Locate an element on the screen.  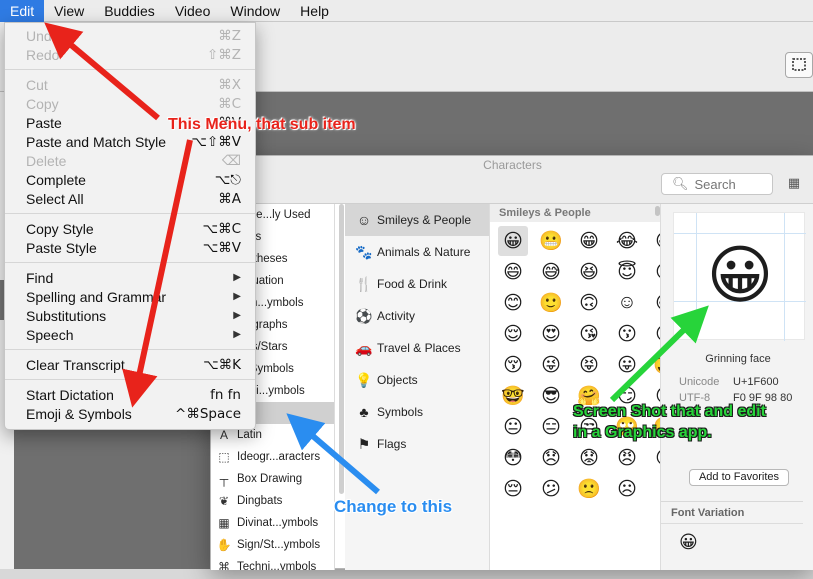
font-variation-glyph: 😀 is located at coordinates (688, 542).